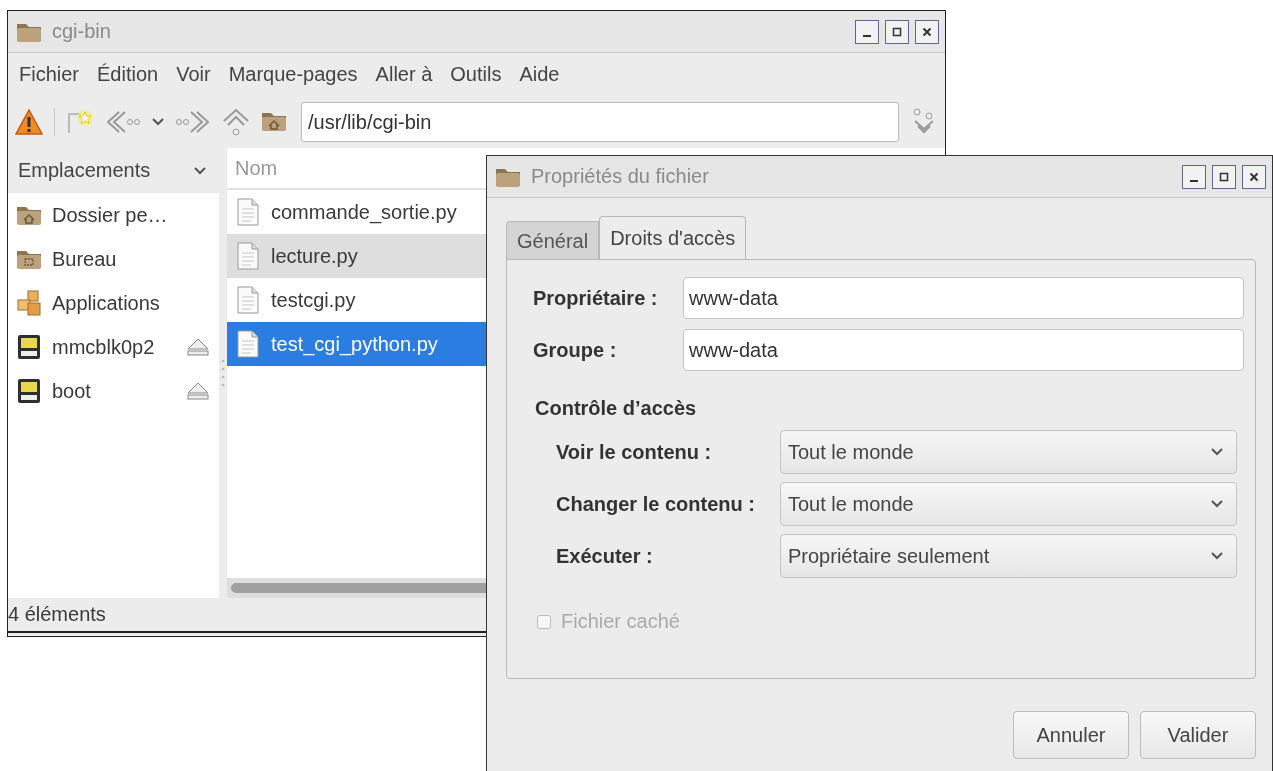 The width and height of the screenshot is (1273, 771). I want to click on field-label: Groupe :, so click(575, 350).